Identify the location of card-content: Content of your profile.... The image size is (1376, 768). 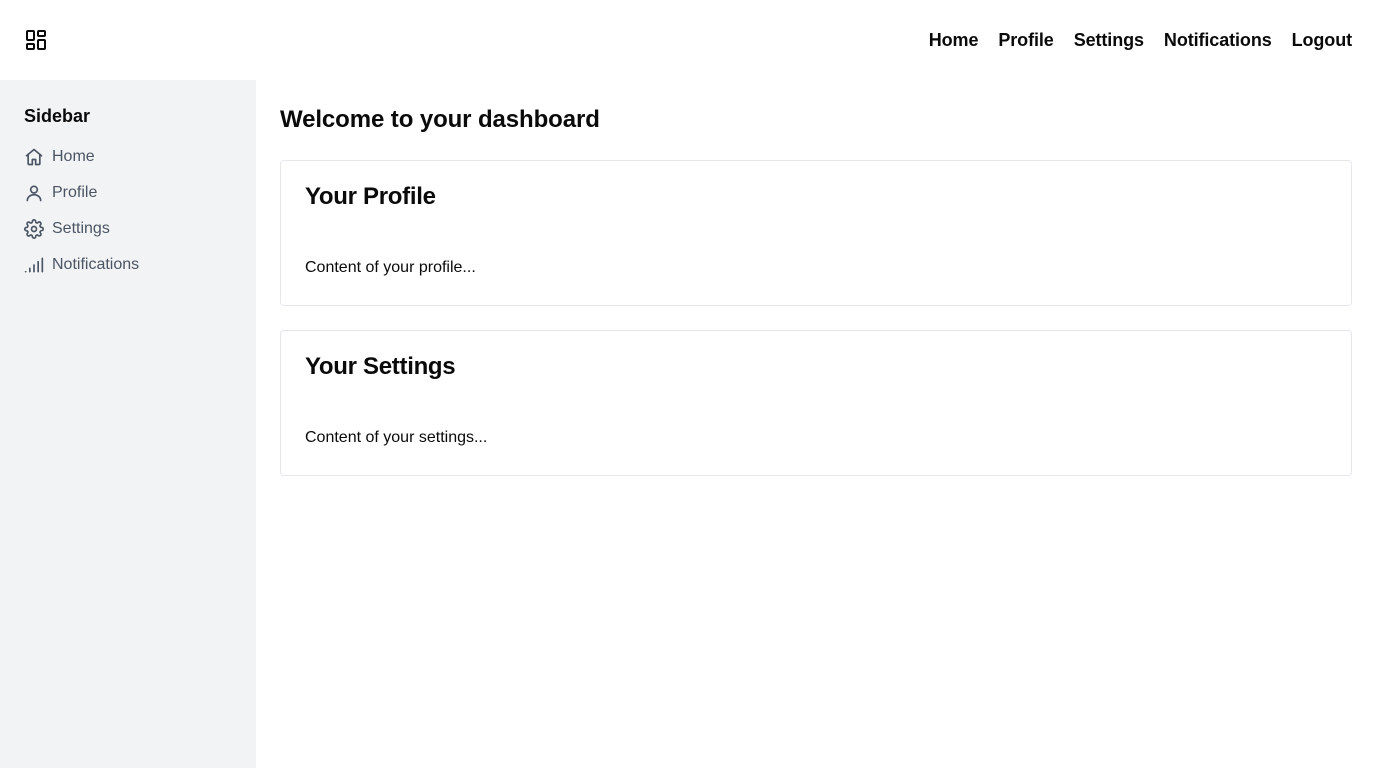
(390, 267).